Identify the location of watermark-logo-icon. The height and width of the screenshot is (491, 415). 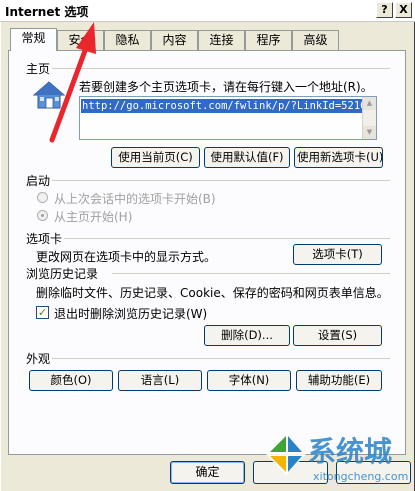
(286, 454).